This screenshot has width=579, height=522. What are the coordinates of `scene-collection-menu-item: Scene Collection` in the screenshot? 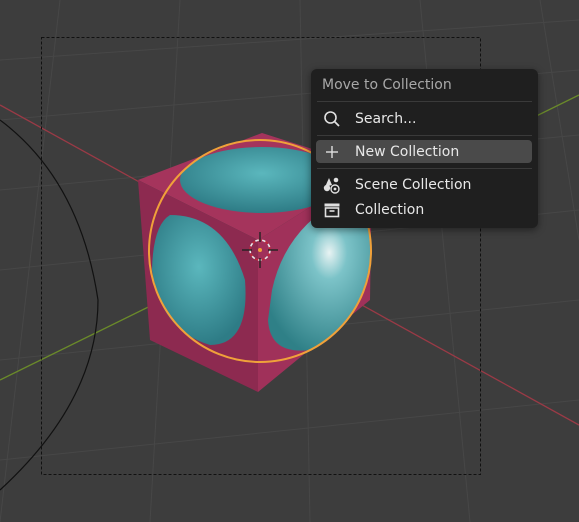 It's located at (424, 184).